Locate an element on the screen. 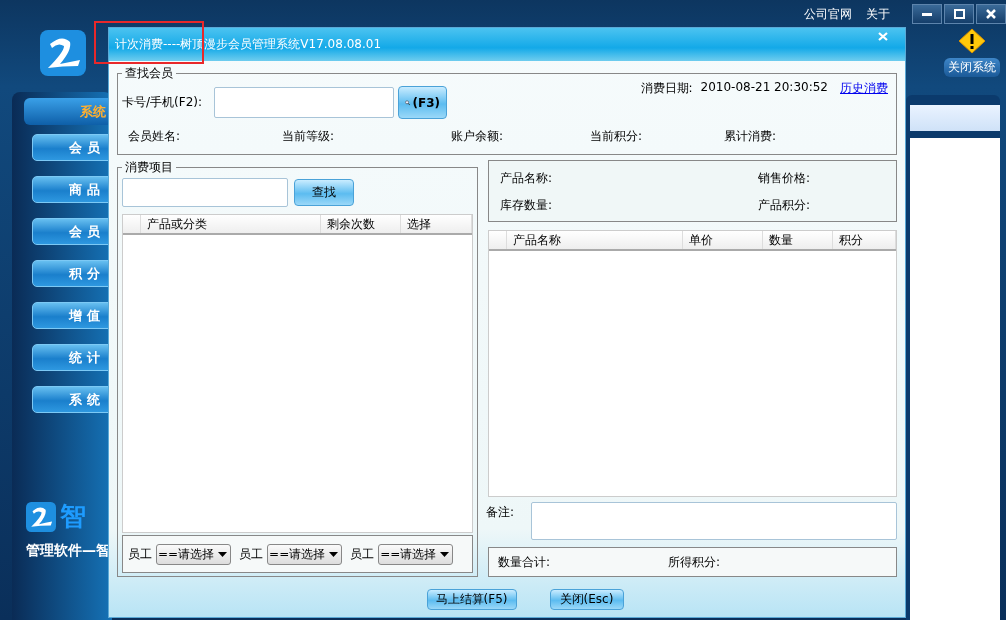 Image resolution: width=1006 pixels, height=620 pixels. warning-icon is located at coordinates (972, 41).